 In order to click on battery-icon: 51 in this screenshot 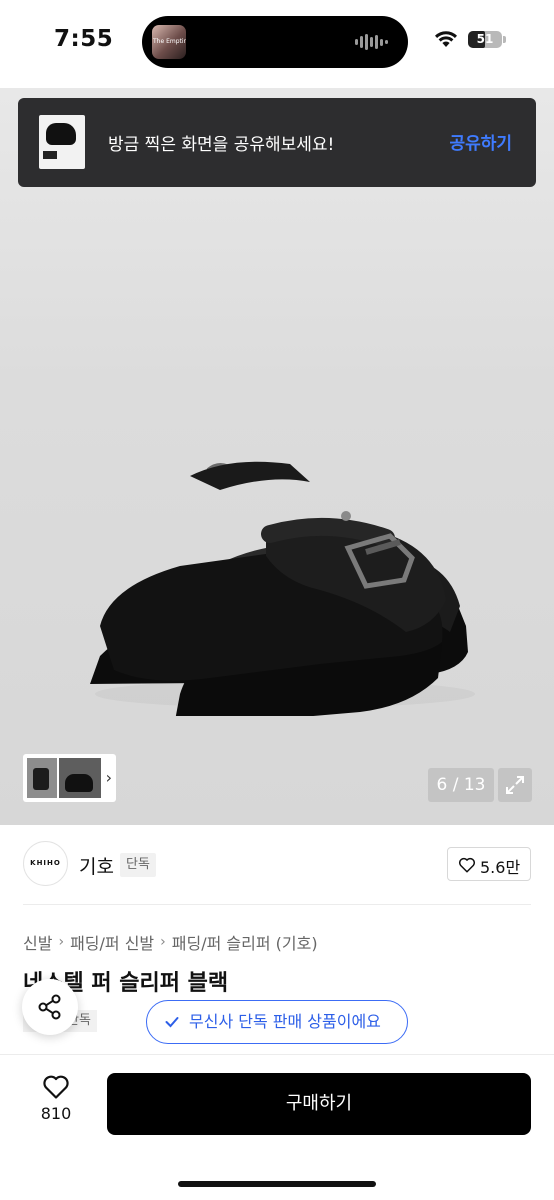, I will do `click(487, 39)`.